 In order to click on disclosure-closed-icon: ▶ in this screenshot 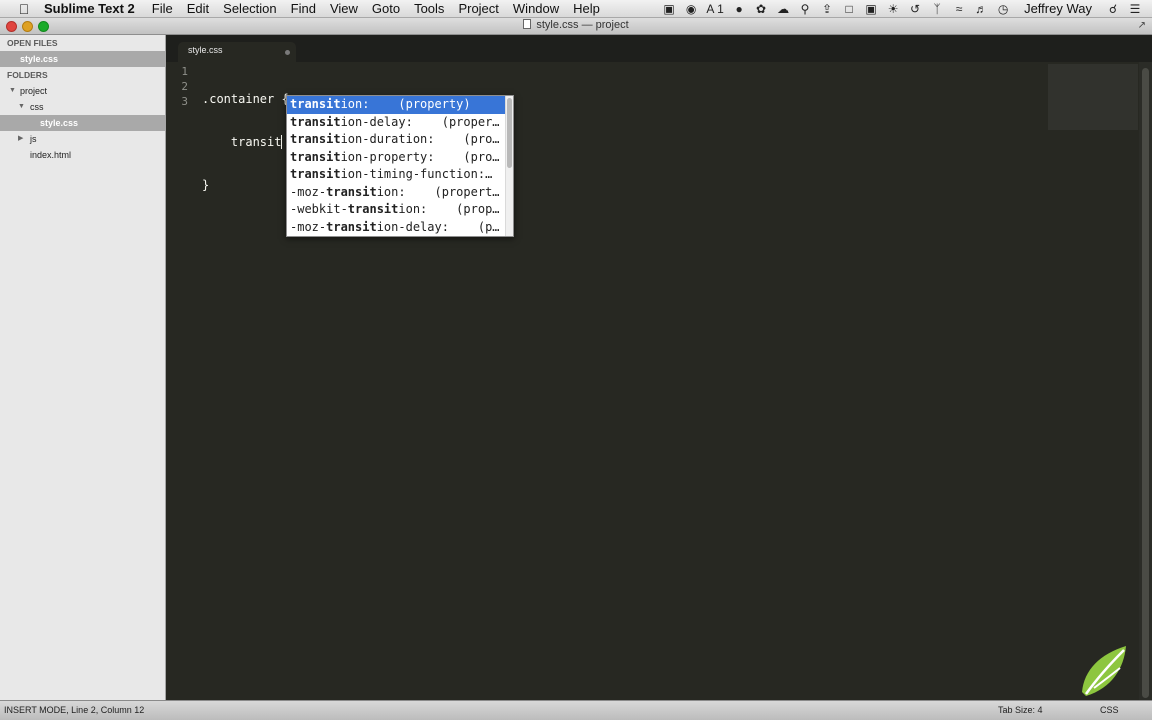, I will do `click(20, 139)`.